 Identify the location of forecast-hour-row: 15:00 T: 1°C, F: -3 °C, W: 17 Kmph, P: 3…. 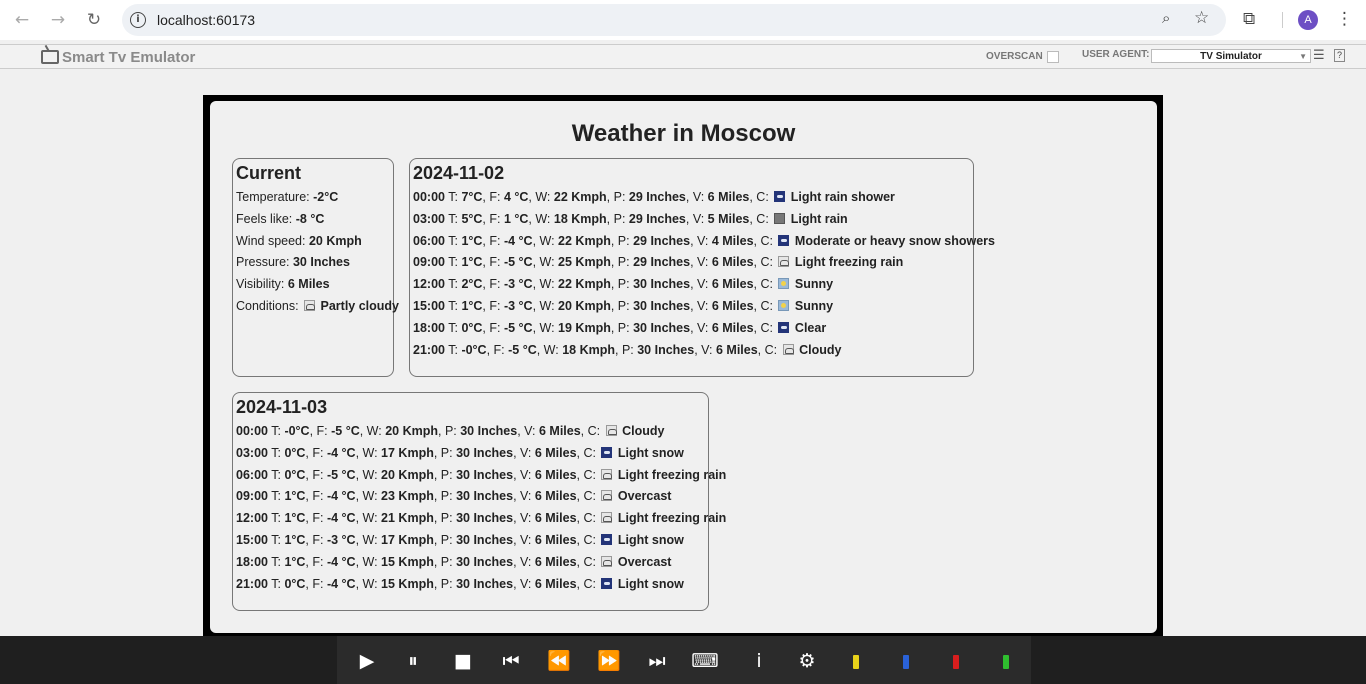
(460, 539).